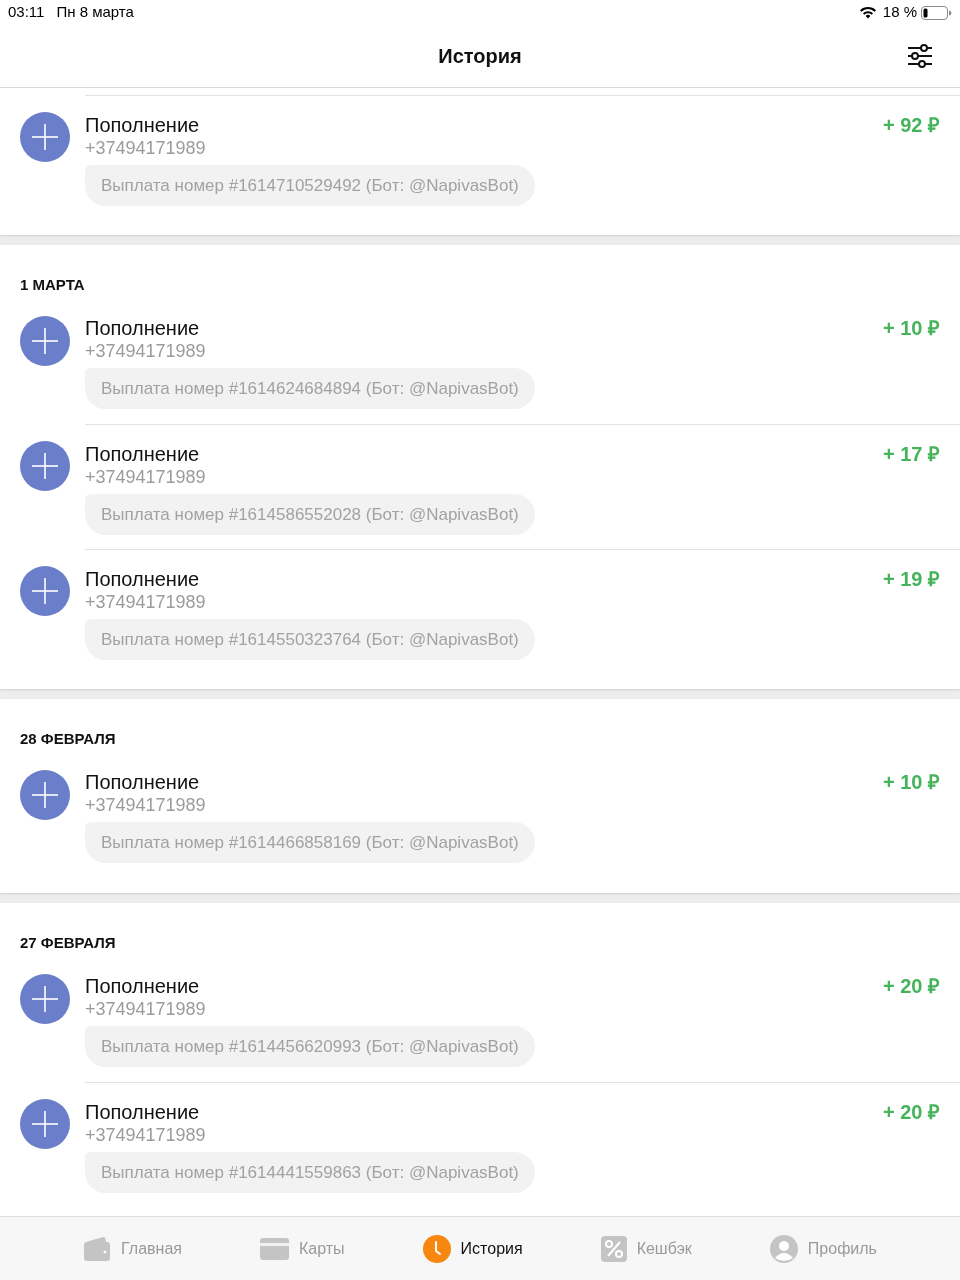 Image resolution: width=960 pixels, height=1280 pixels. I want to click on payment-comment: Выплата номер #1614466858169 (Бот: @NapivasBot), so click(310, 842).